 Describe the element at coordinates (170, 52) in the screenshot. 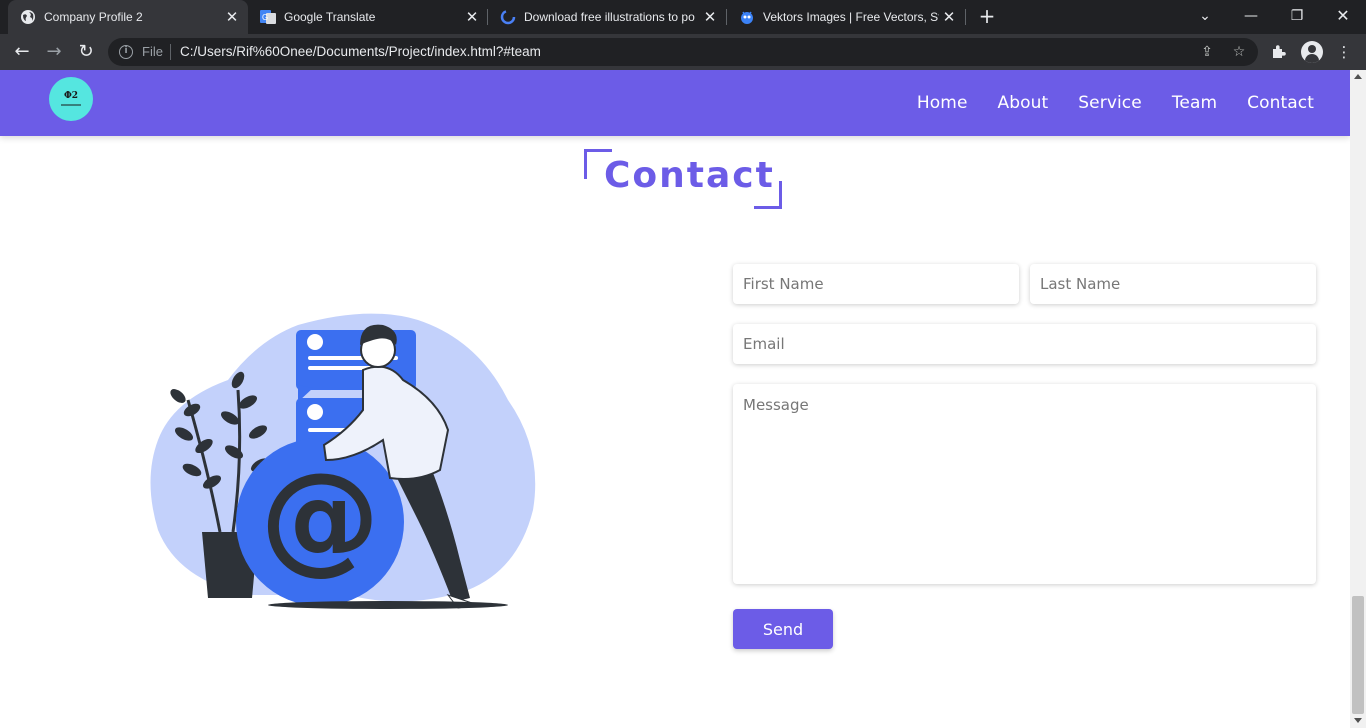

I see `omnibox-separator` at that location.